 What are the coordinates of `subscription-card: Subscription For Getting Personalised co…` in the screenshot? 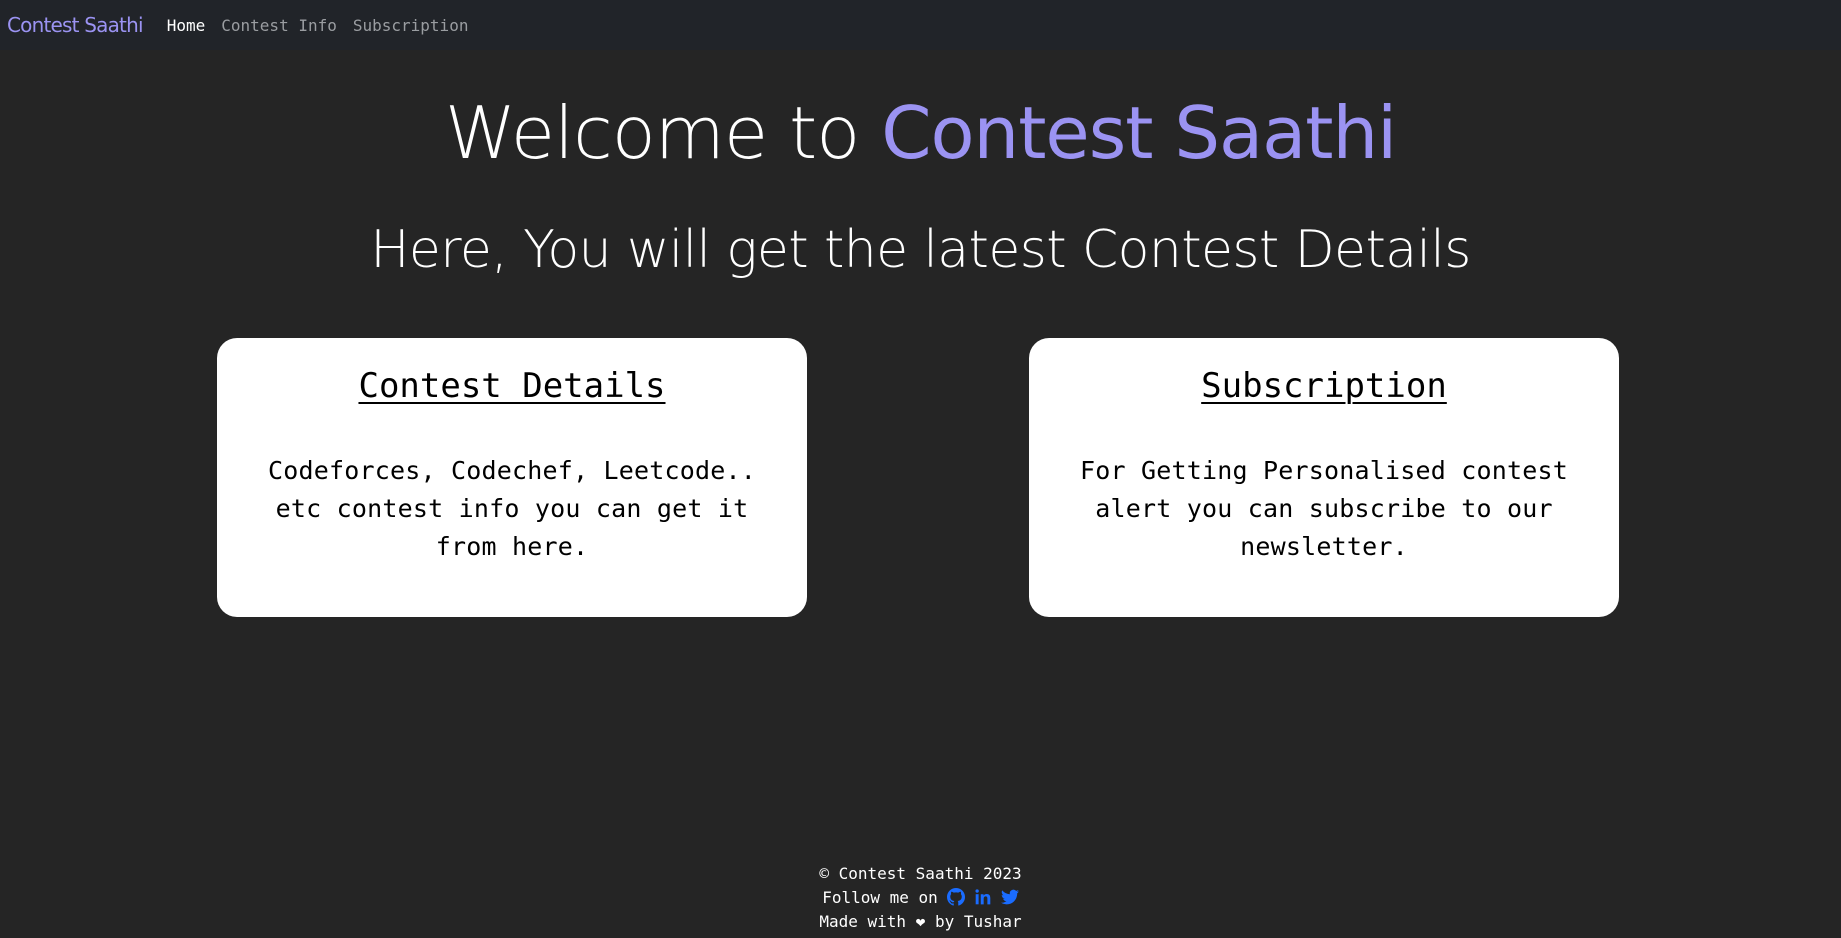 It's located at (1324, 477).